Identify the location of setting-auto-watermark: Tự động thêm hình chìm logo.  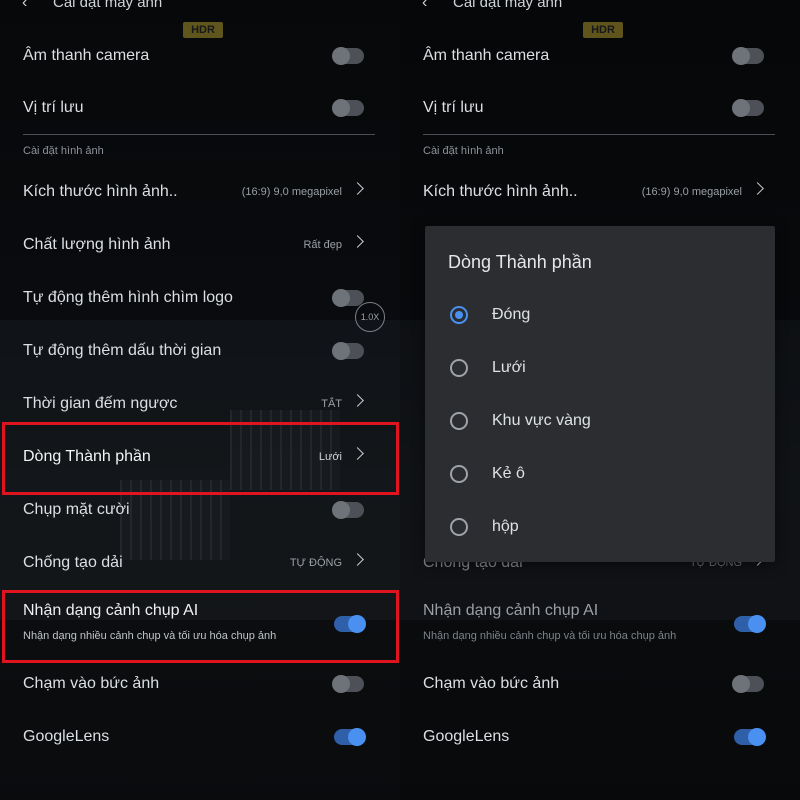
(200, 298).